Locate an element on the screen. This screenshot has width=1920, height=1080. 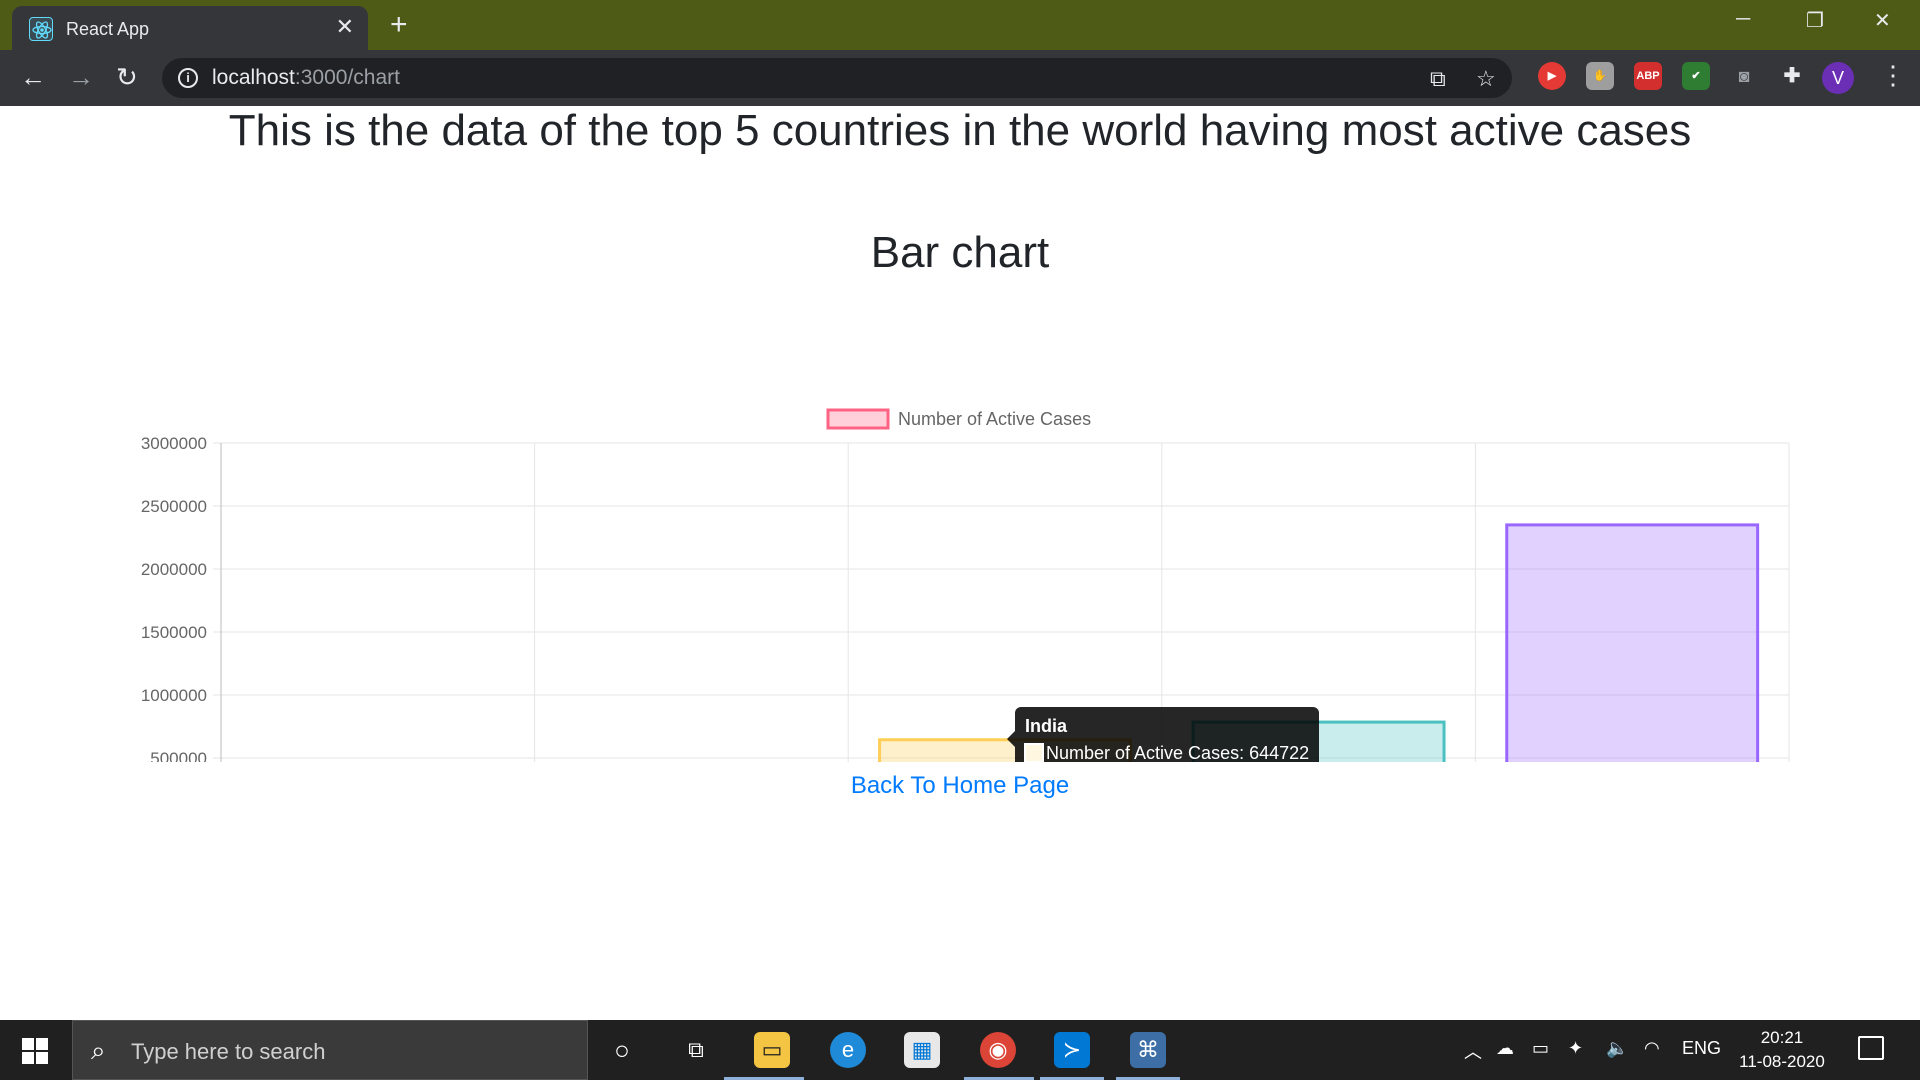
search-placeholder: Type here to search is located at coordinates (228, 1051).